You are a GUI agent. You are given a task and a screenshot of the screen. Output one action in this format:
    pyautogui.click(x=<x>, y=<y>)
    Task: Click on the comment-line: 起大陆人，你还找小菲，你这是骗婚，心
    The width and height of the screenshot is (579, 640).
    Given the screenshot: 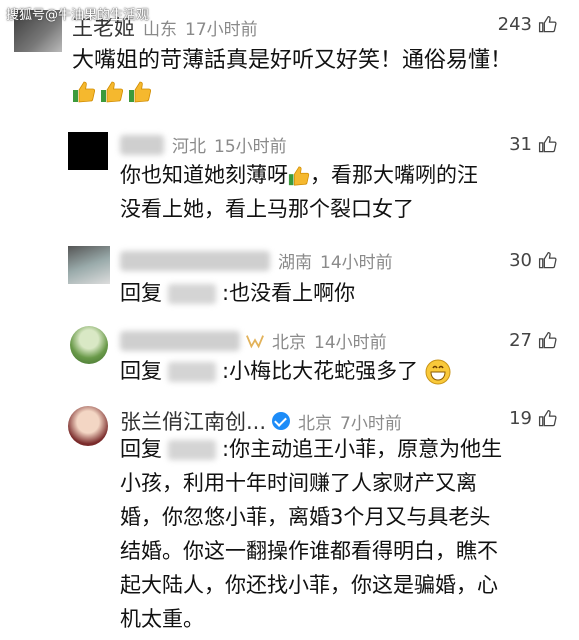 What is the action you would take?
    pyautogui.click(x=309, y=585)
    